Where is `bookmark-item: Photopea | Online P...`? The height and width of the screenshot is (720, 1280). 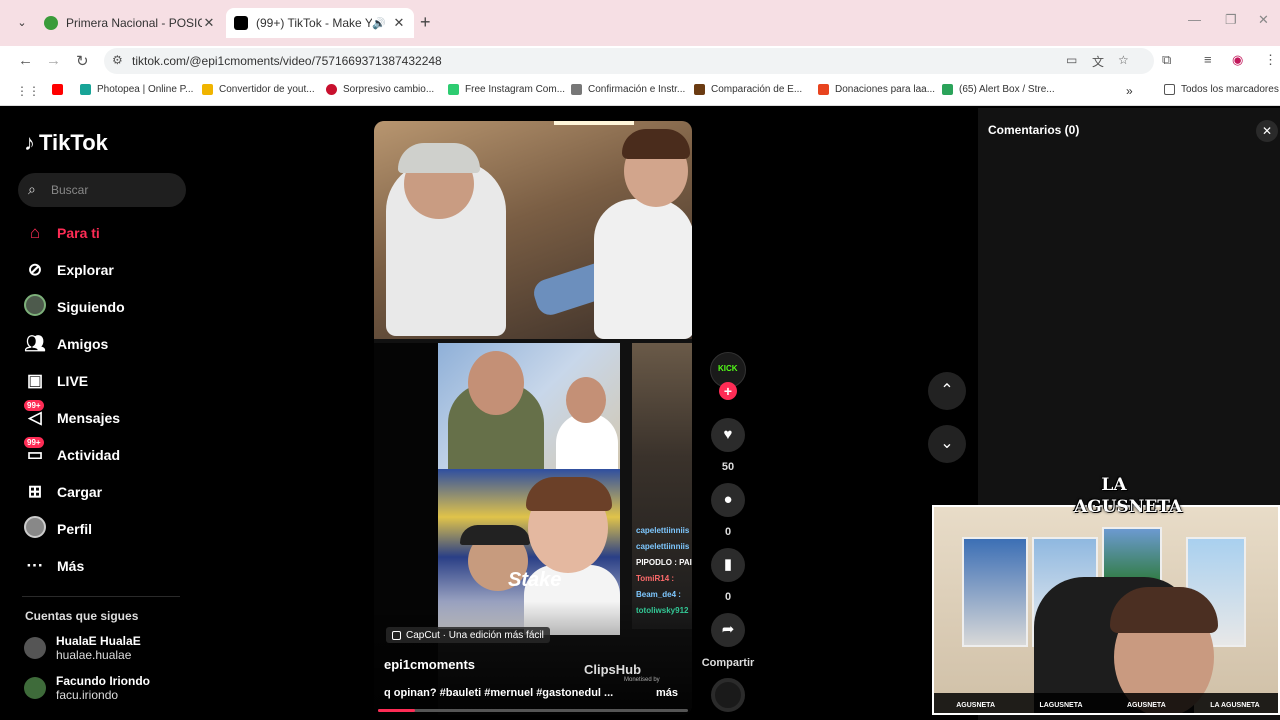
bookmark-item: Photopea | Online P... is located at coordinates (136, 89).